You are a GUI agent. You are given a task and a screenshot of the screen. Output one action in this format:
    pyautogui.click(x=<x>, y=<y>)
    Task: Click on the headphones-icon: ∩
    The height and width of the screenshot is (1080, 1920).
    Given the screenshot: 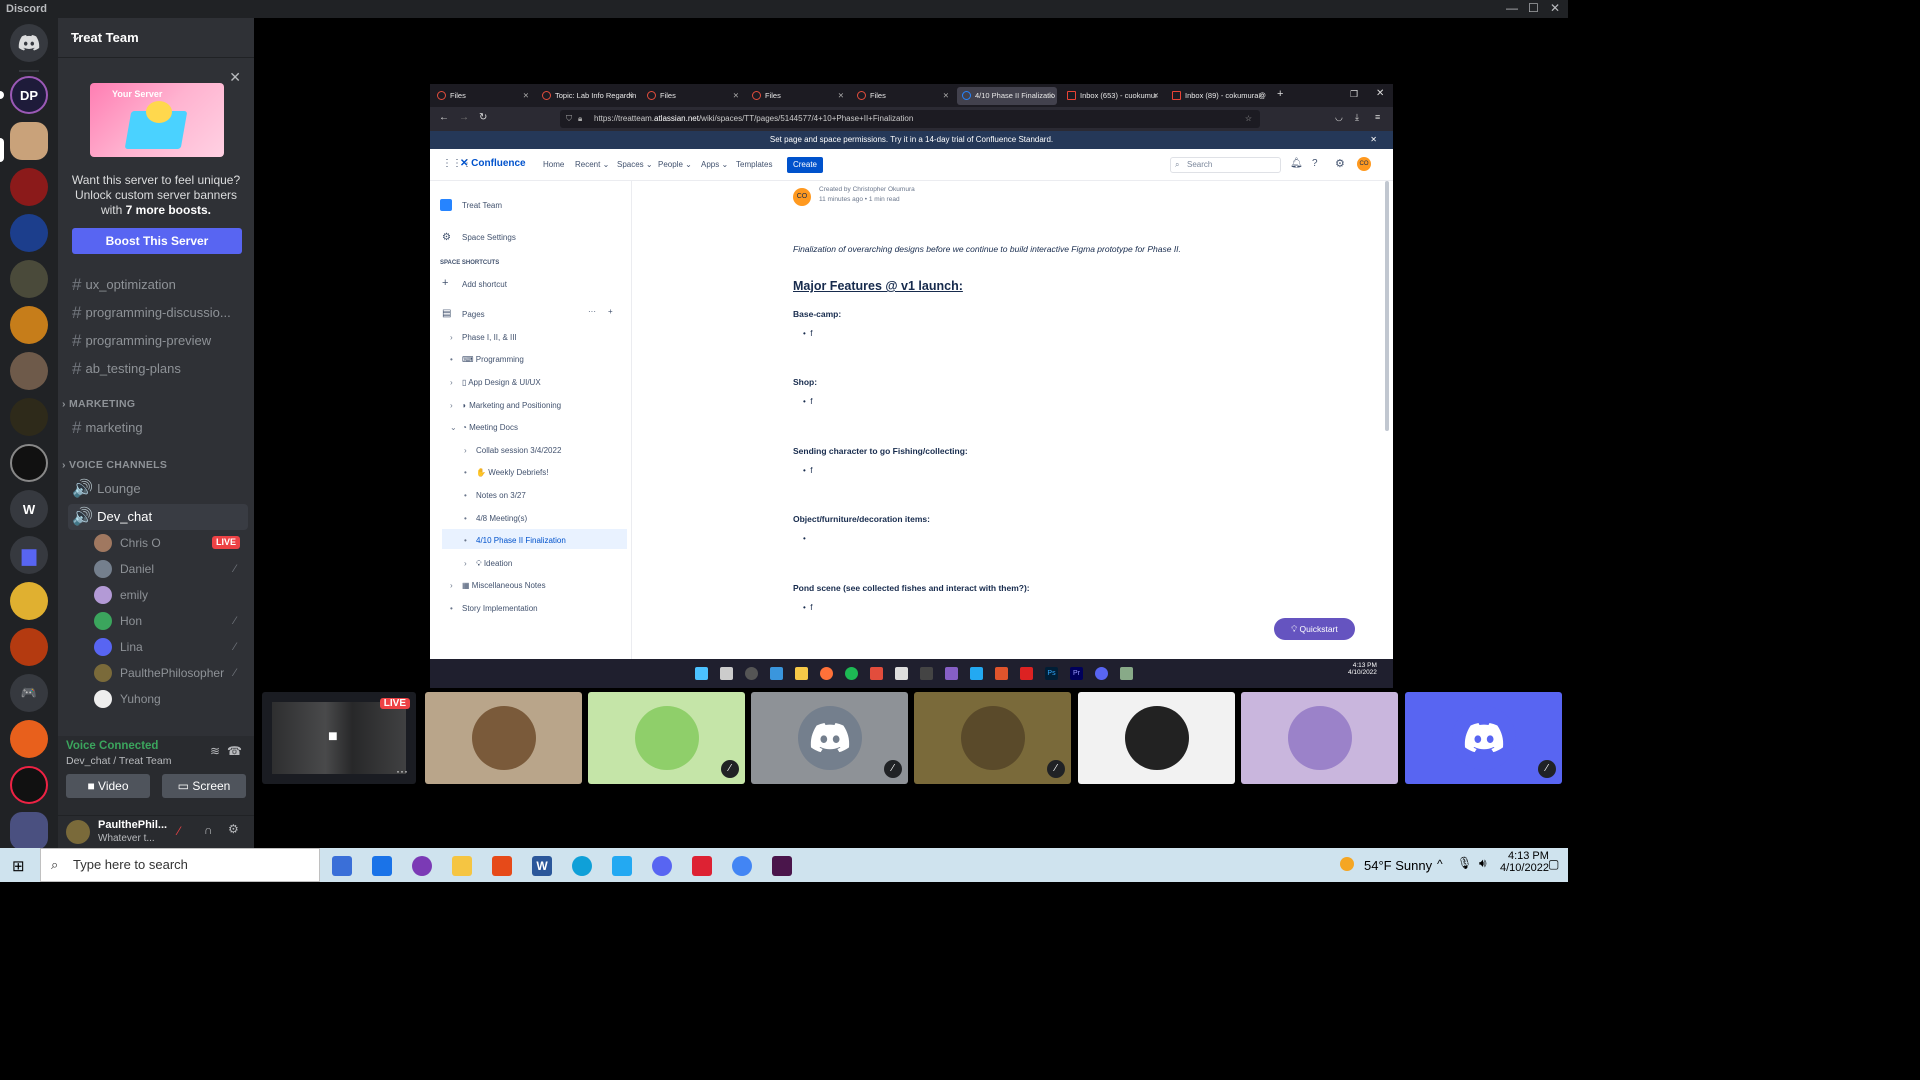 What is the action you would take?
    pyautogui.click(x=208, y=830)
    